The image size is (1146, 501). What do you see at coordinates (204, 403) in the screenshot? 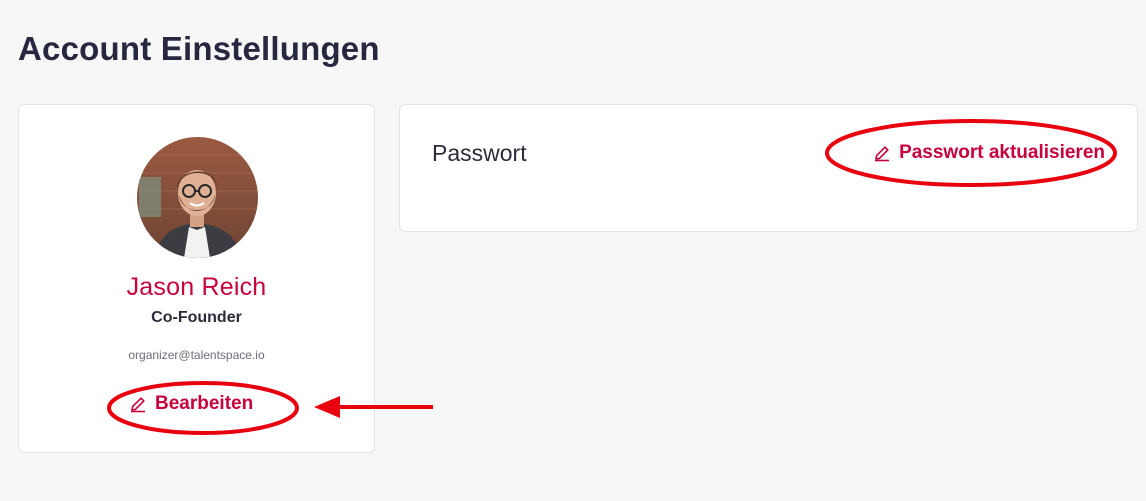
I see `edit-profile-label: Bearbeiten` at bounding box center [204, 403].